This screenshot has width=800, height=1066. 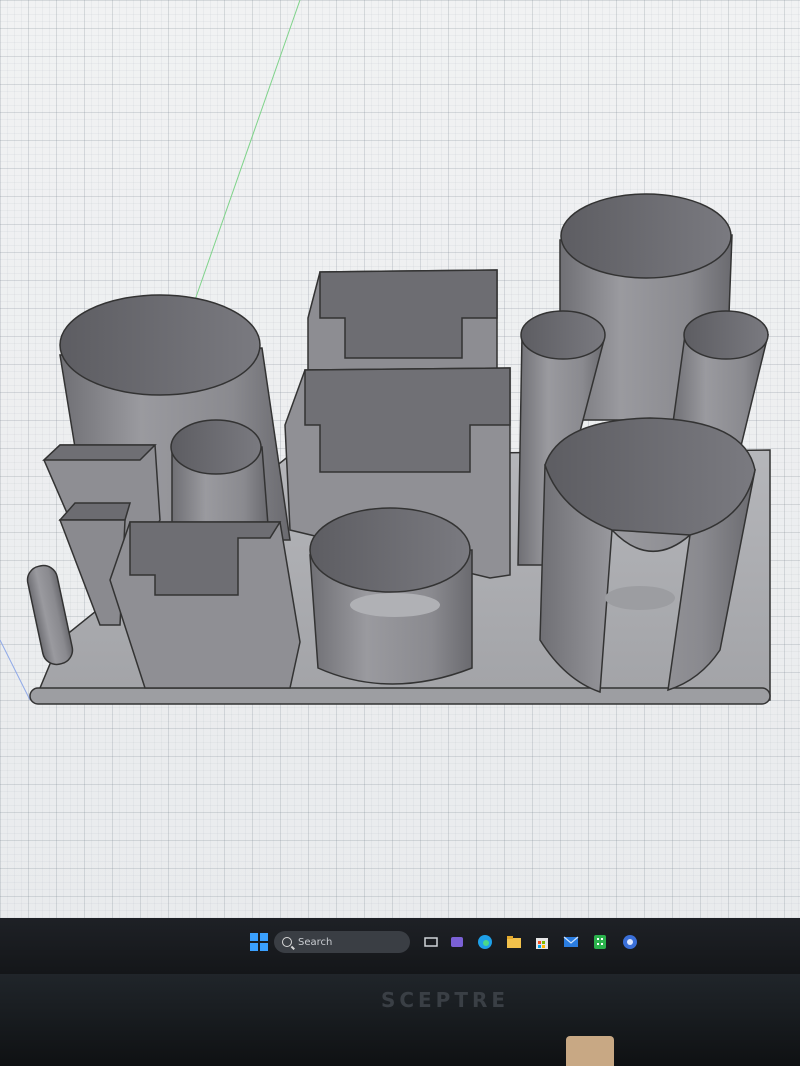 What do you see at coordinates (445, 1000) in the screenshot?
I see `monitor-brand-logo: SCEPTRE` at bounding box center [445, 1000].